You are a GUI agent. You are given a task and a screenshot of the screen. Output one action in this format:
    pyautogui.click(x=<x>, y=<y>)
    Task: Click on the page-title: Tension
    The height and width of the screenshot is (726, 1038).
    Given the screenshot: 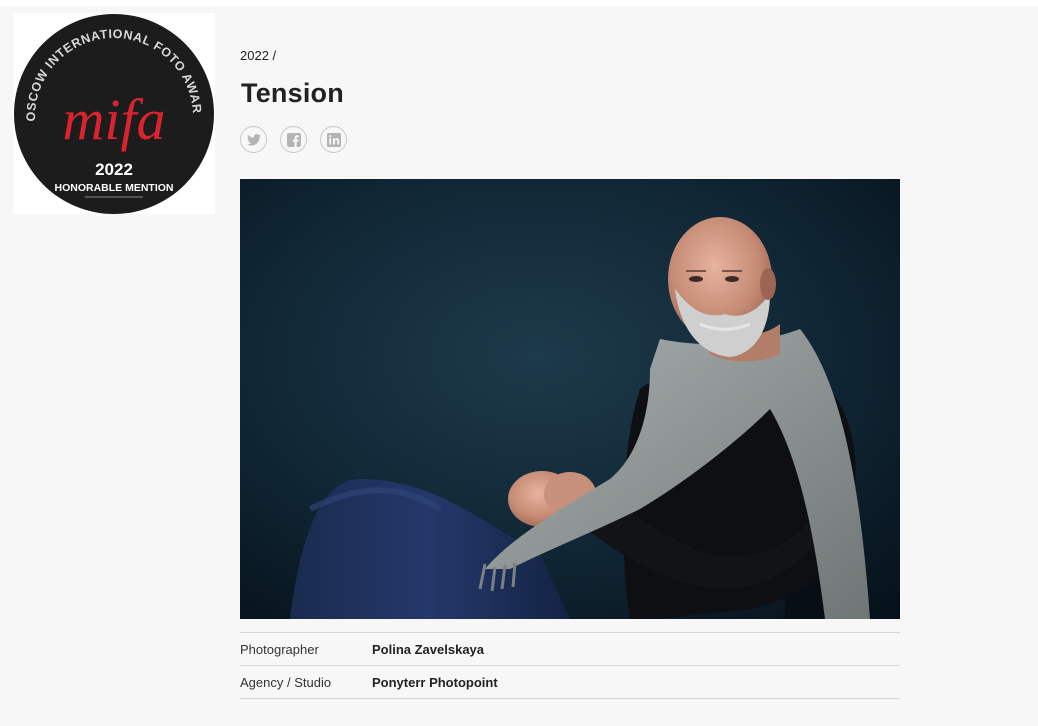 What is the action you would take?
    pyautogui.click(x=292, y=93)
    